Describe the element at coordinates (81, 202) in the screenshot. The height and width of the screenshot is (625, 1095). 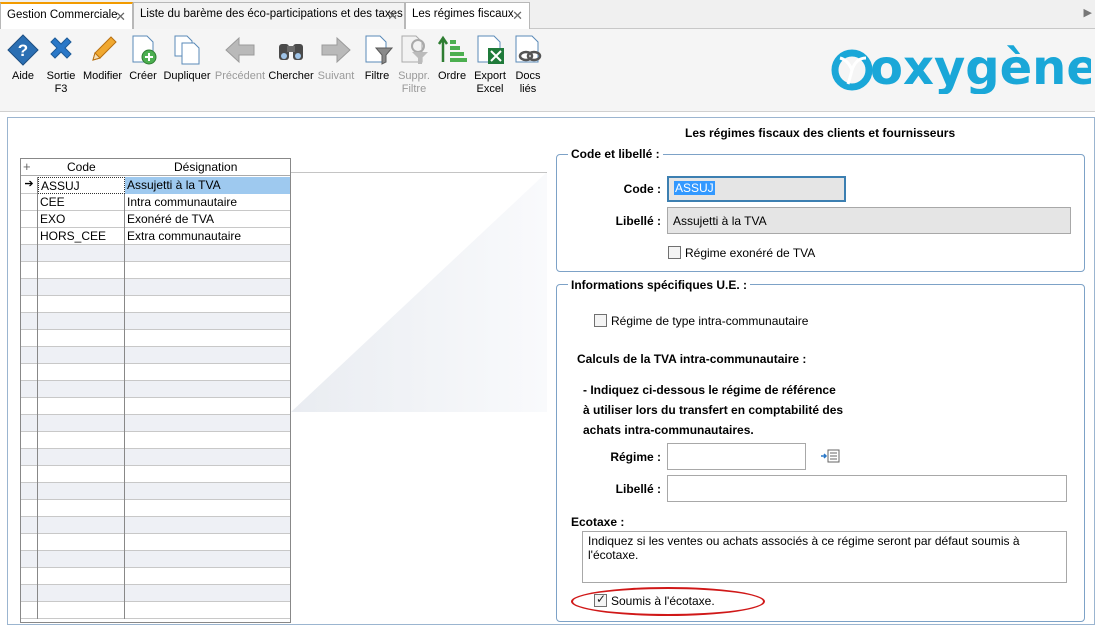
I see `cell-code: CEE` at that location.